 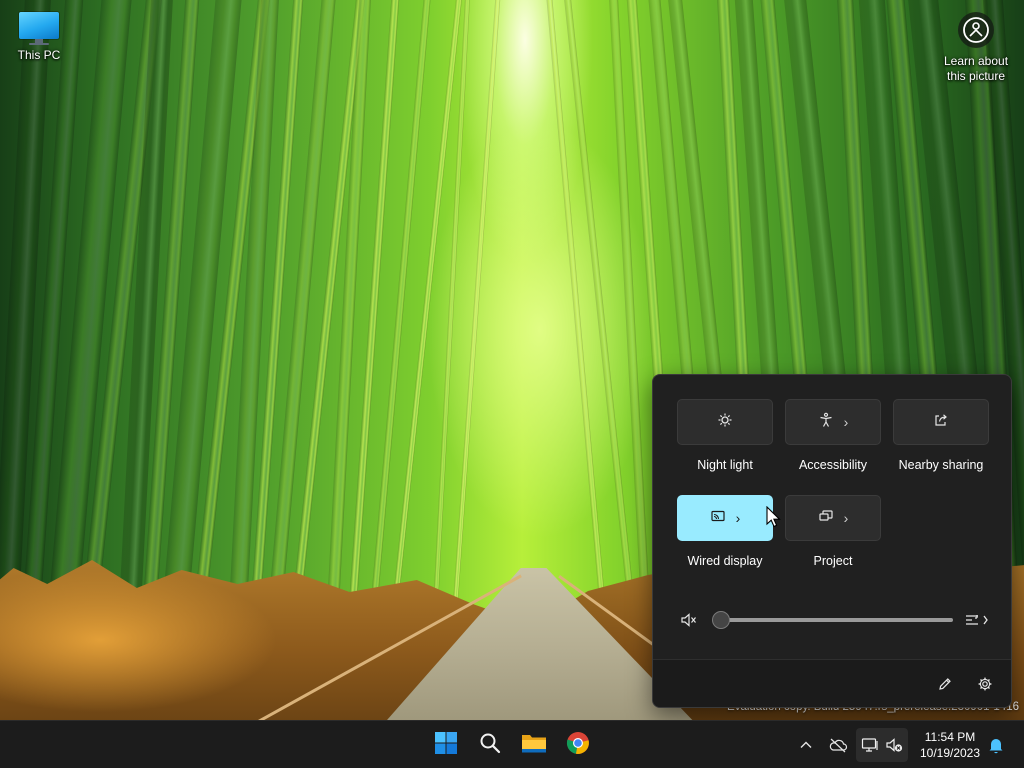 What do you see at coordinates (950, 745) in the screenshot?
I see `taskbar-clock: 11:54 PM 10/19/2023` at bounding box center [950, 745].